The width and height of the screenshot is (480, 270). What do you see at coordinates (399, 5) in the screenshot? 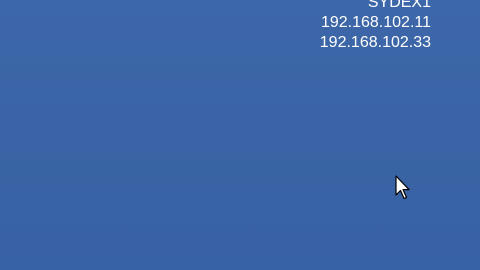
I see `hostname-label: SYDEX1` at bounding box center [399, 5].